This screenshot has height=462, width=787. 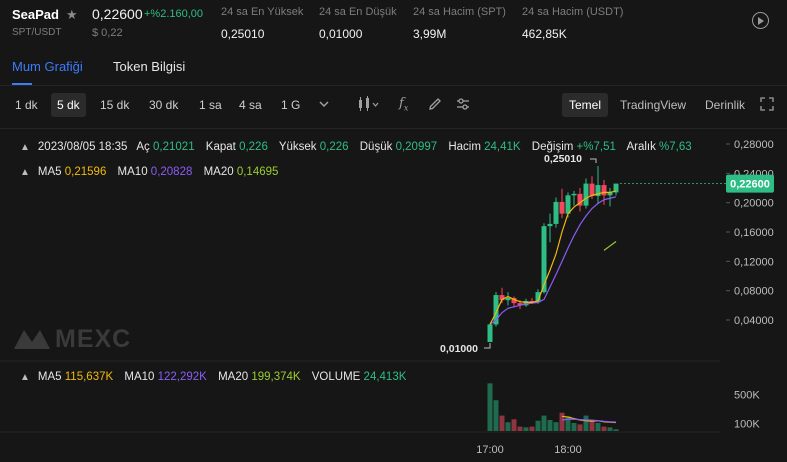 I want to click on low-label: Düşük, so click(x=376, y=147).